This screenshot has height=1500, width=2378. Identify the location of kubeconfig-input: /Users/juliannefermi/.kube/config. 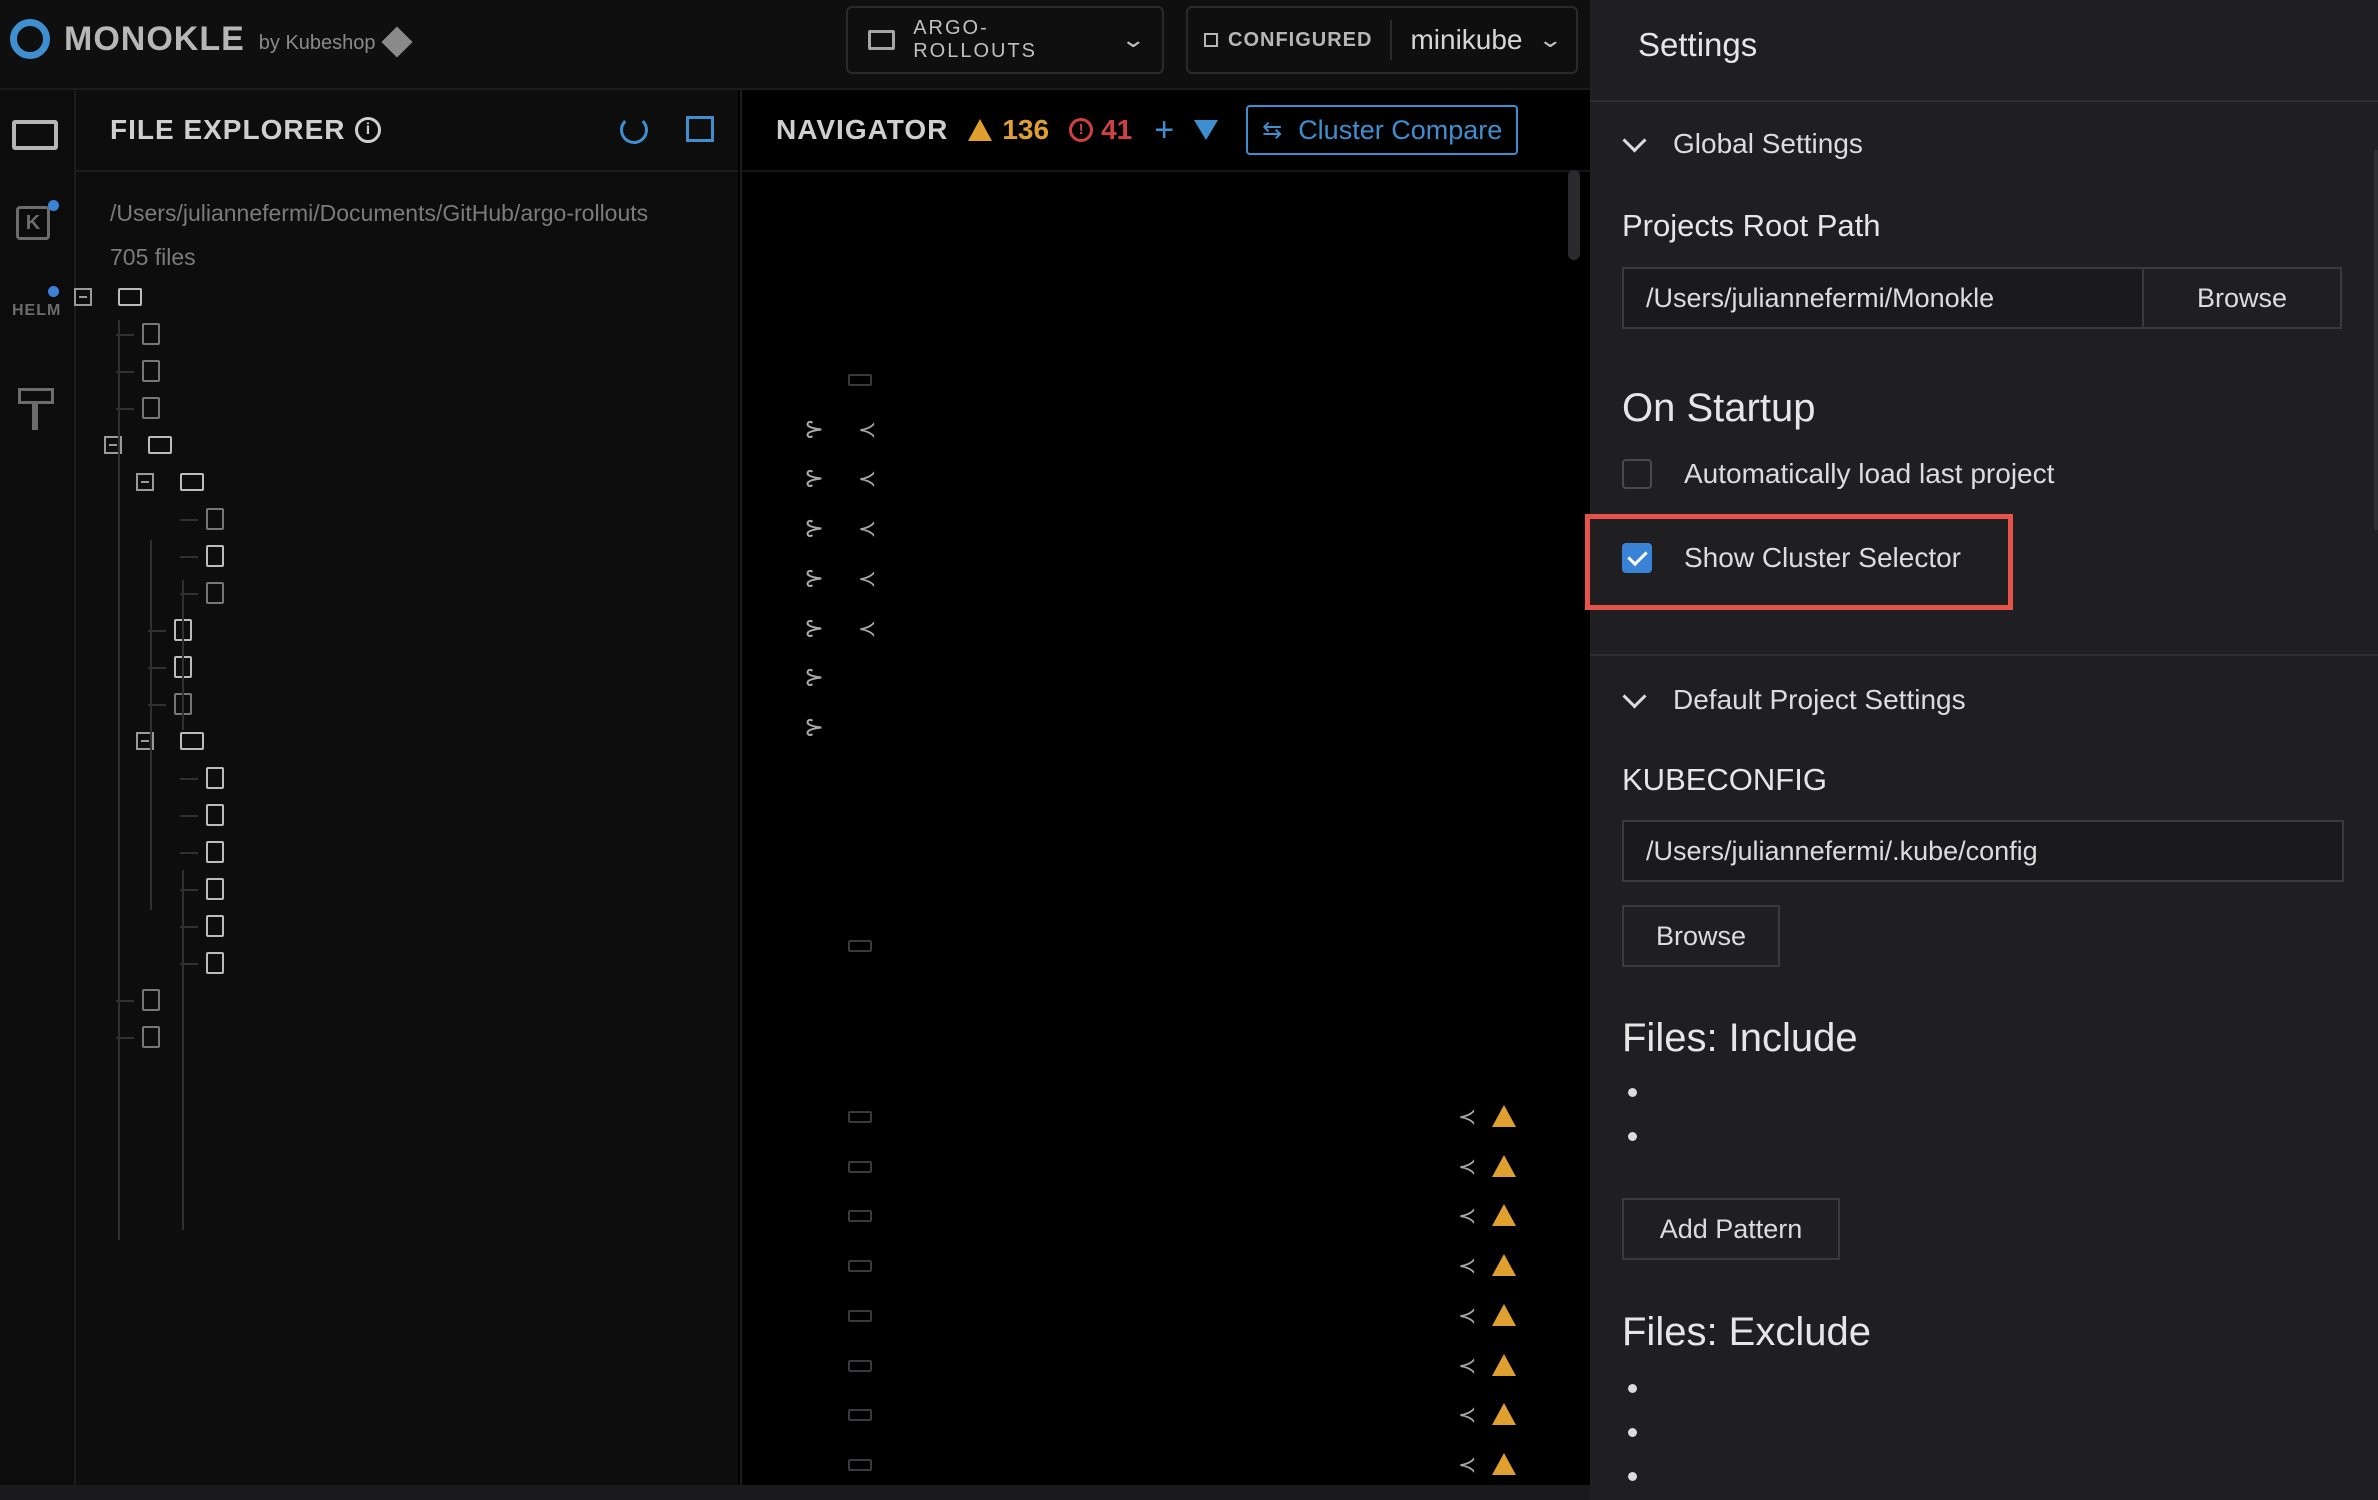
(1983, 851).